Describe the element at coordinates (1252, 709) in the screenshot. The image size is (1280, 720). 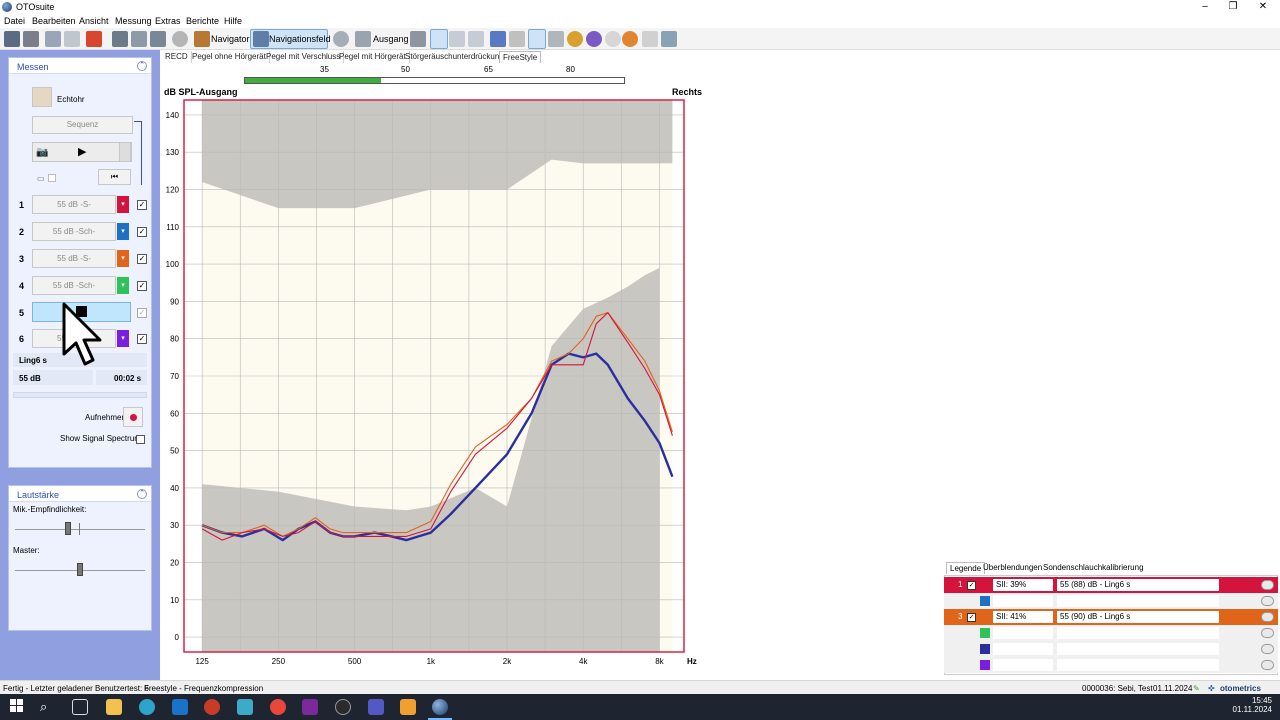
I see `clock-date: 01.11.2024` at that location.